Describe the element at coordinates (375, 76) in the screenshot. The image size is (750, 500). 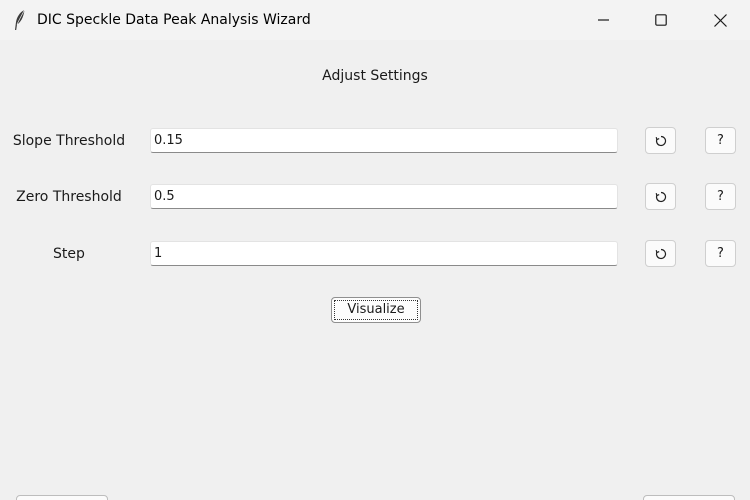
I see `page-heading: Adjust Settings` at that location.